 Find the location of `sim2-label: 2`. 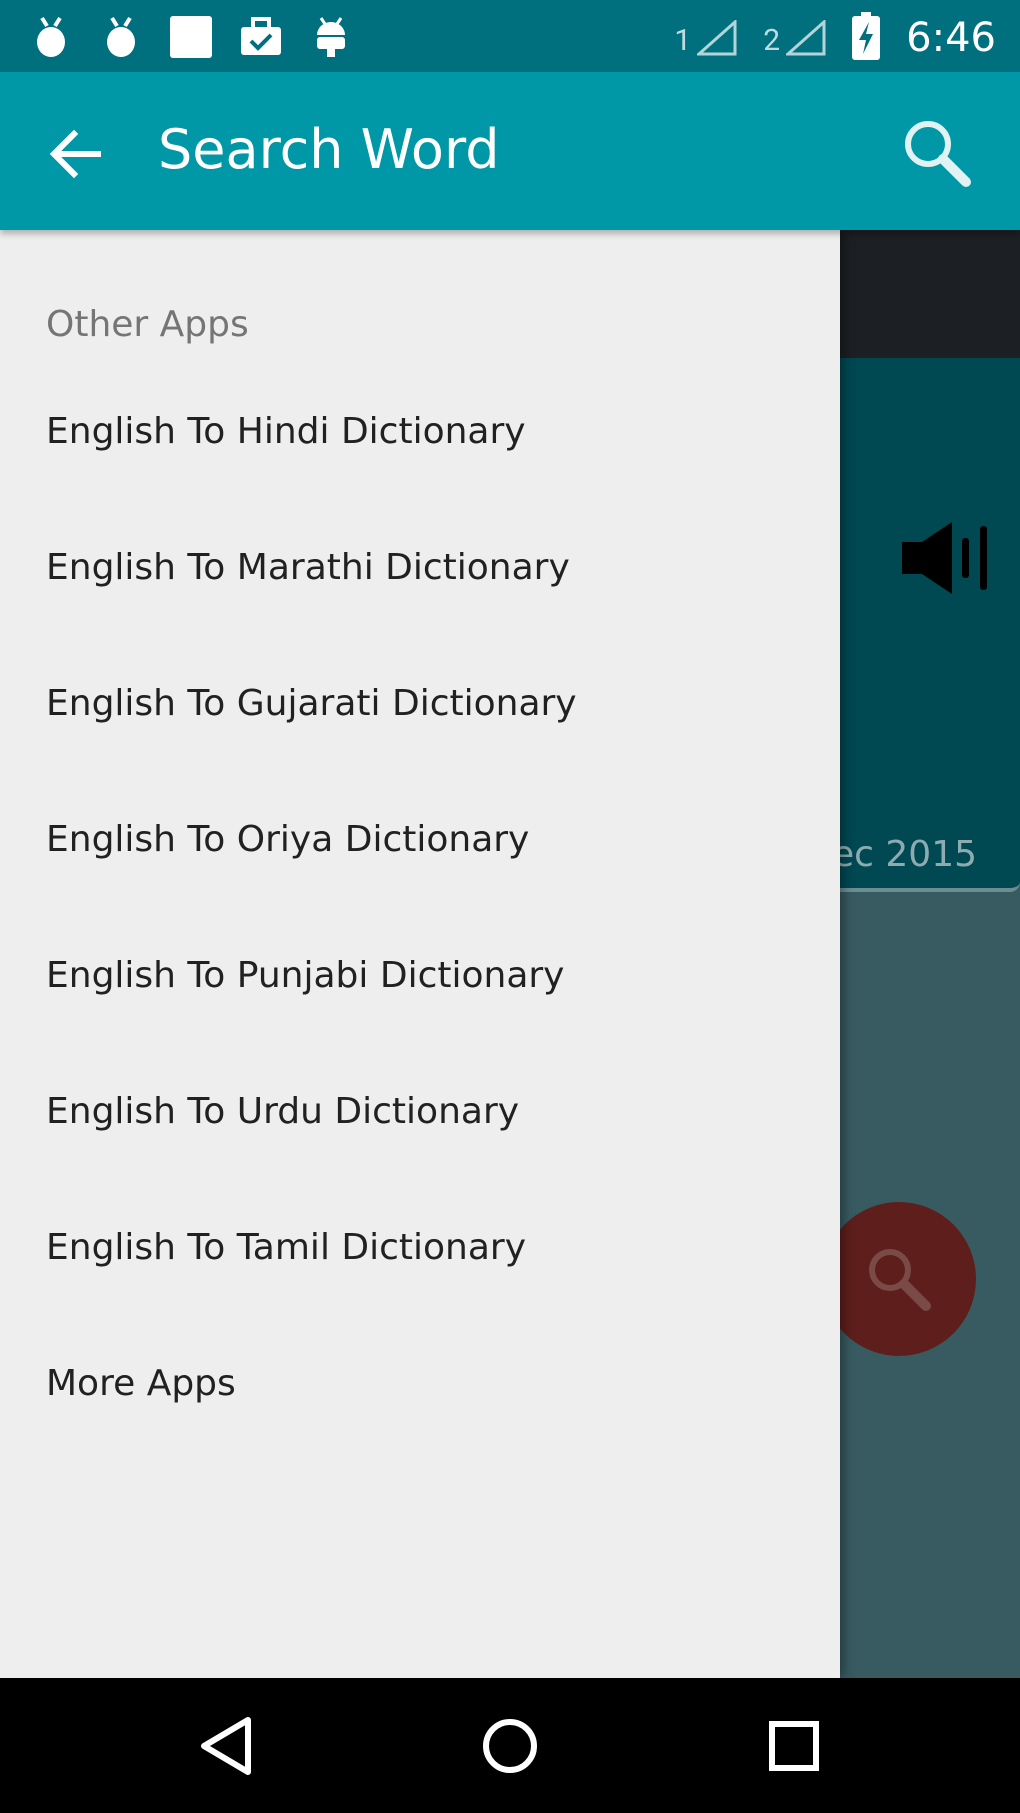

sim2-label: 2 is located at coordinates (772, 40).